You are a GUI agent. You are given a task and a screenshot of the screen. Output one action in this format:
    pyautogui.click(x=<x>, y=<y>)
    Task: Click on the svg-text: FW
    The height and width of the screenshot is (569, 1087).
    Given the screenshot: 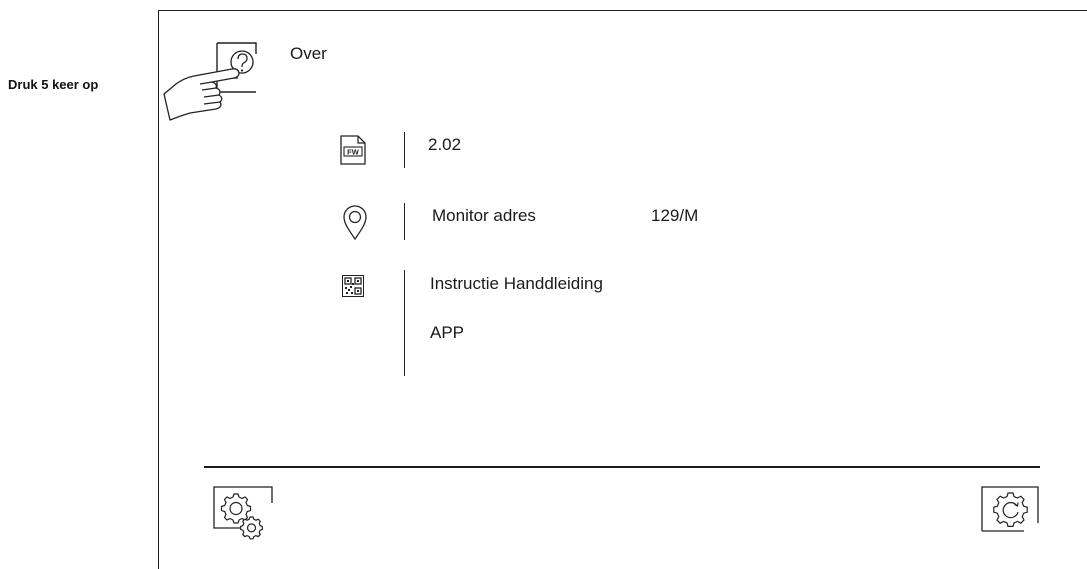 What is the action you would take?
    pyautogui.click(x=353, y=152)
    